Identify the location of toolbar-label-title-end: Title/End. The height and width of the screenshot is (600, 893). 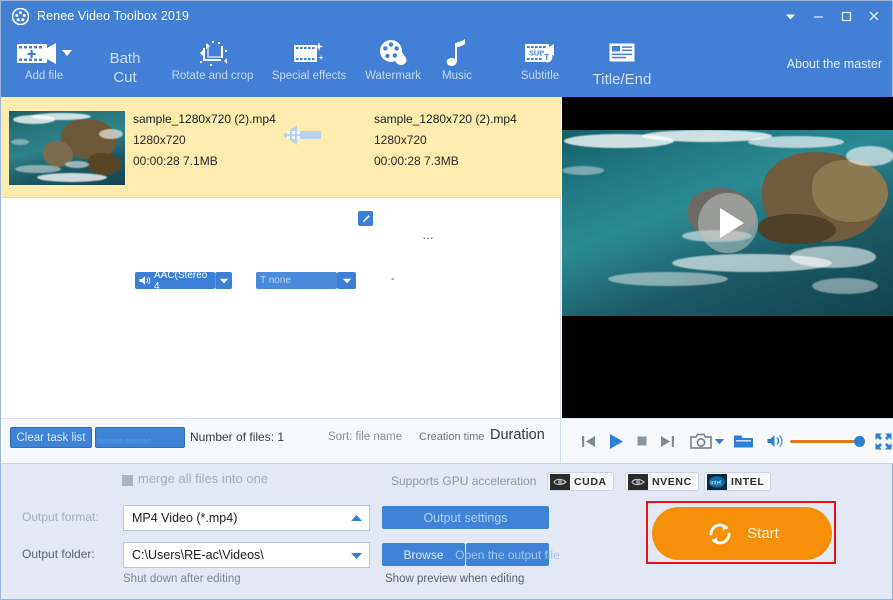
(622, 79).